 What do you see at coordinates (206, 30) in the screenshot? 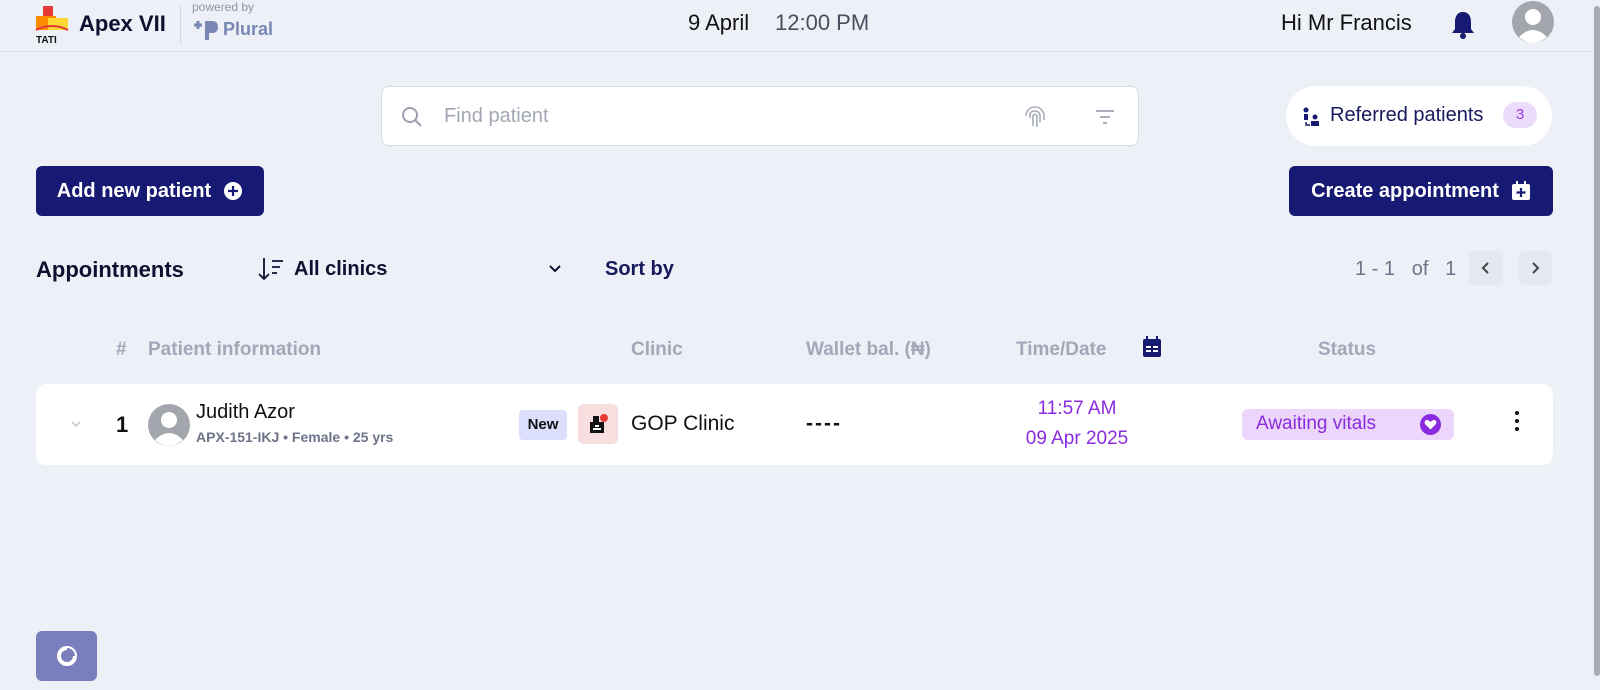
I see `plural-logo-icon` at bounding box center [206, 30].